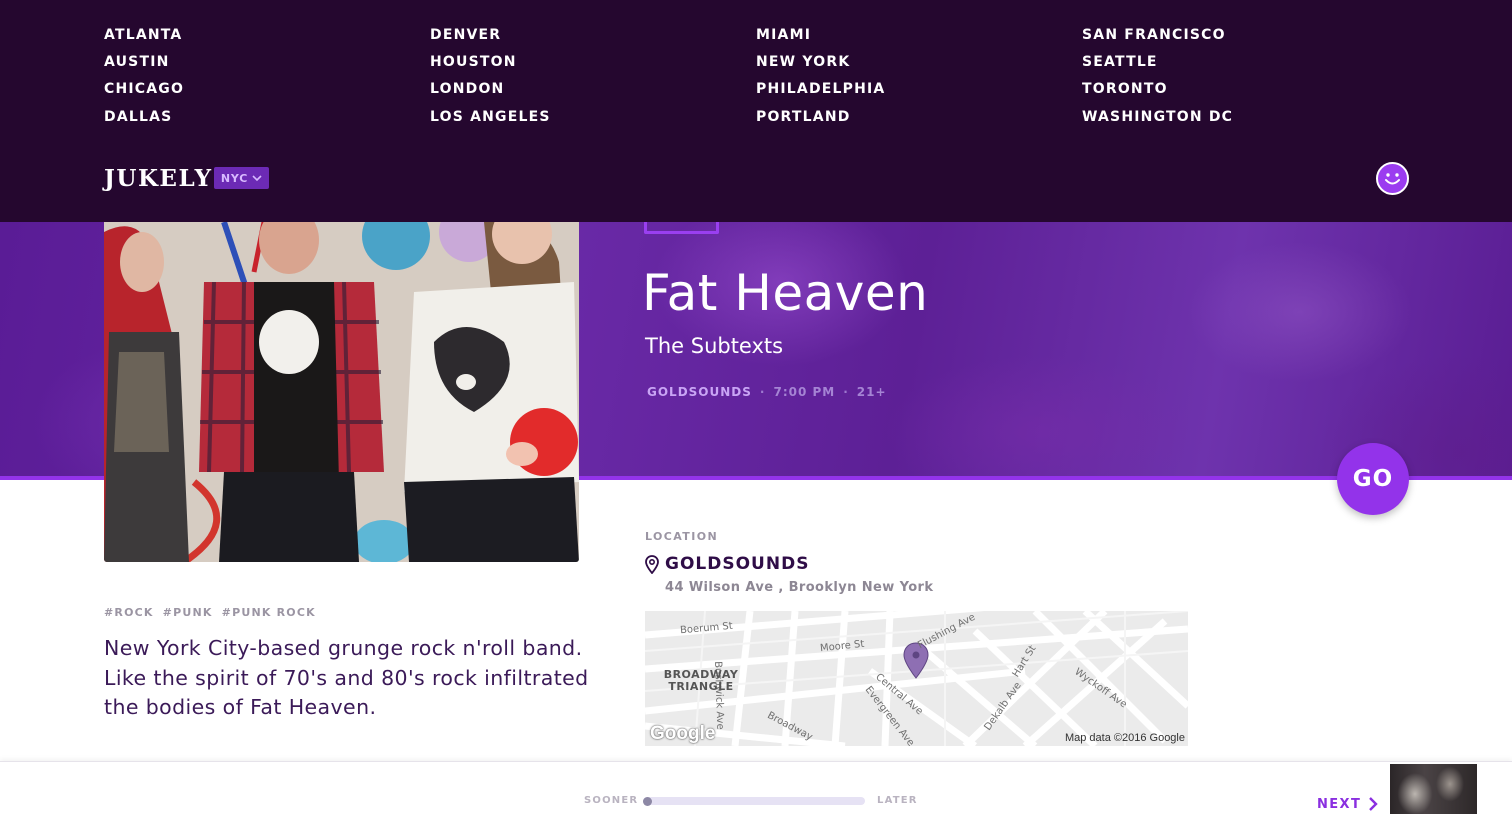 This screenshot has height=814, width=1512. Describe the element at coordinates (144, 39) in the screenshot. I see `city-link: ATLANTA` at that location.